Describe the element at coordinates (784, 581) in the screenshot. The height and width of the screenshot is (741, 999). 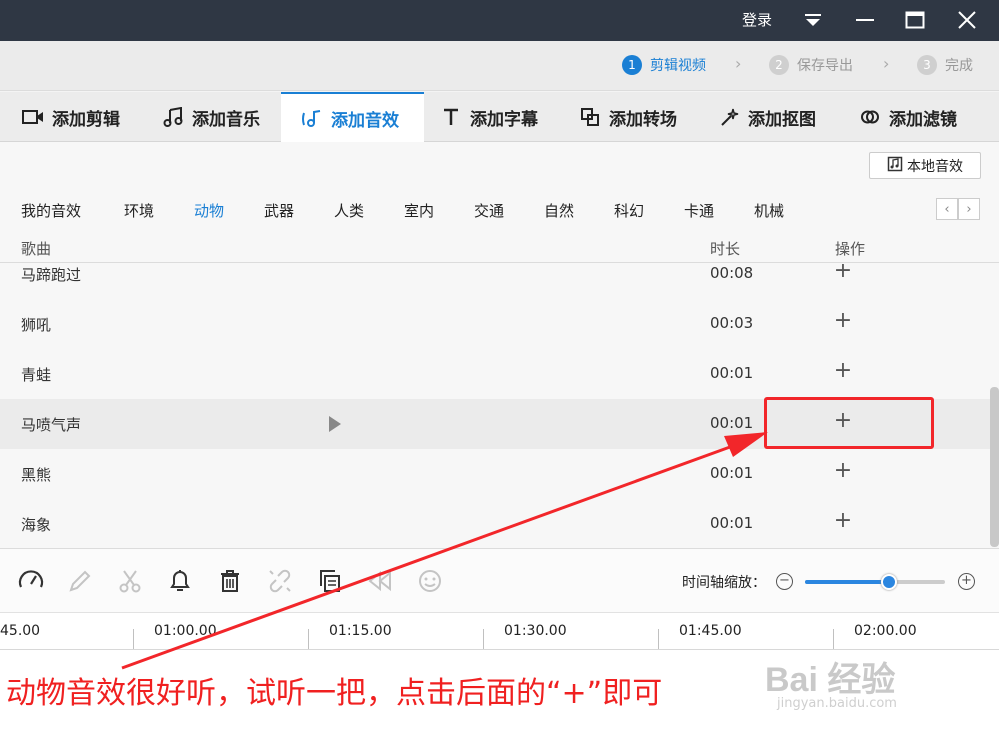
I see `zoom-out-button: −` at that location.